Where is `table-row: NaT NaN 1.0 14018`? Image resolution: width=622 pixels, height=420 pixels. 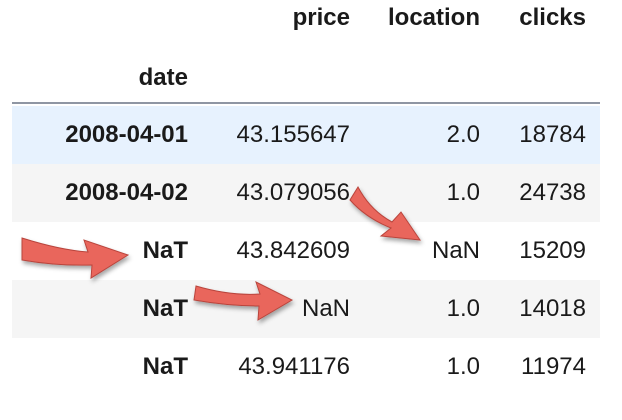
table-row: NaT NaN 1.0 14018 is located at coordinates (306, 309).